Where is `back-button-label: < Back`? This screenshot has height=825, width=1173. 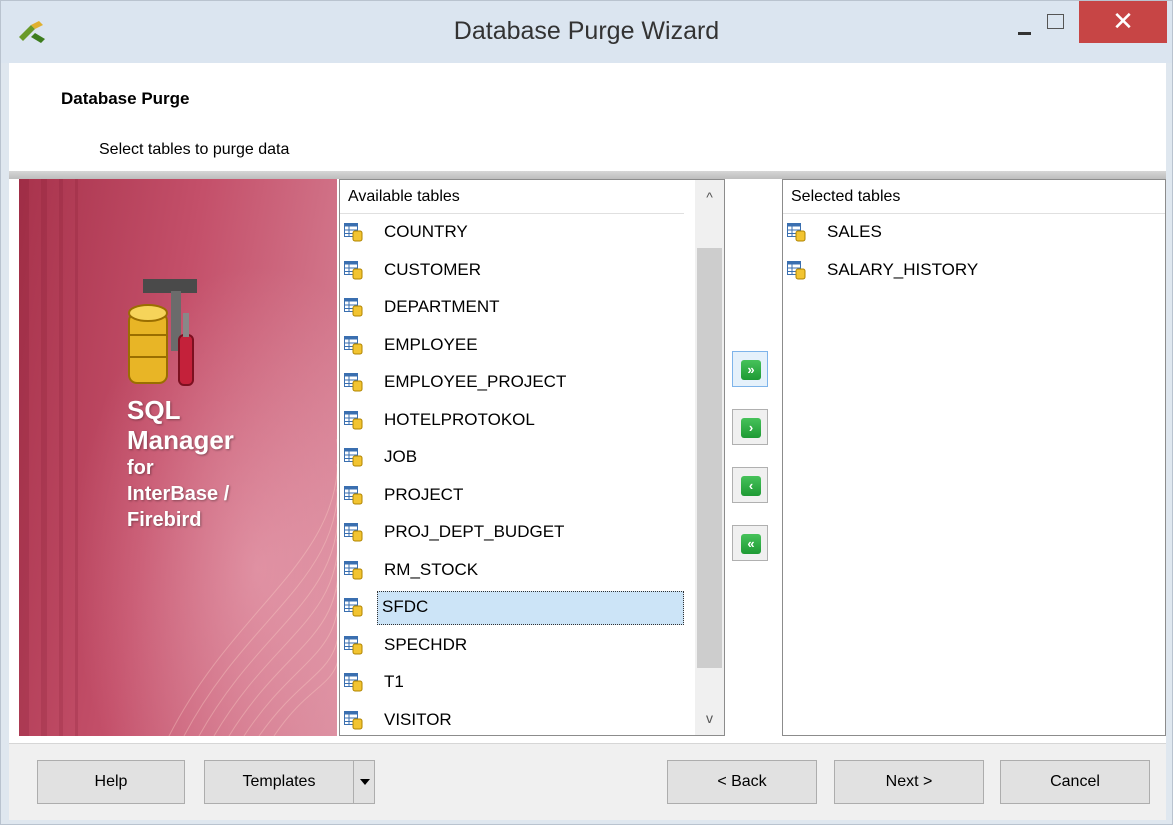
back-button-label: < Back is located at coordinates (742, 781).